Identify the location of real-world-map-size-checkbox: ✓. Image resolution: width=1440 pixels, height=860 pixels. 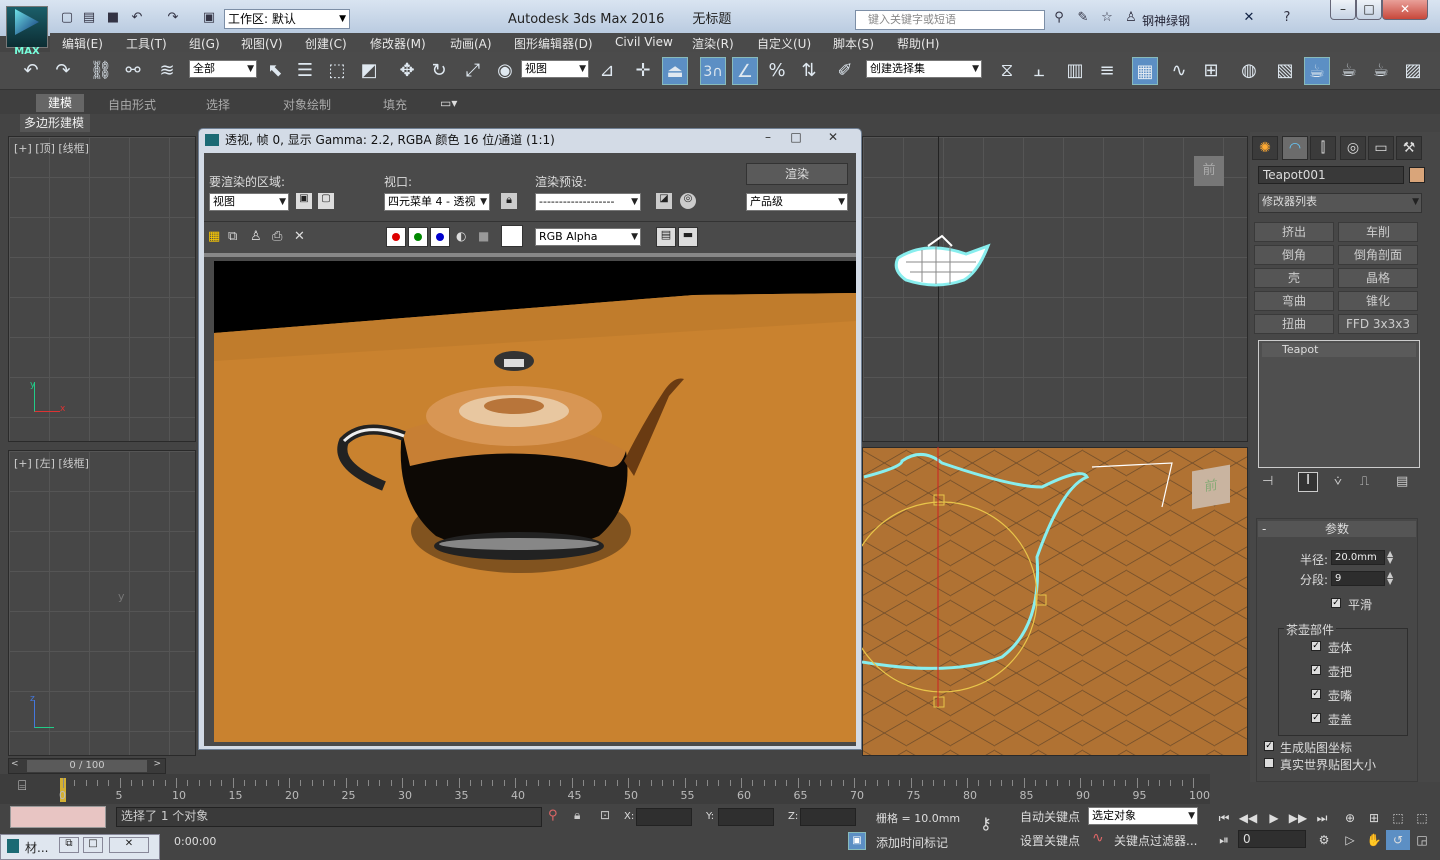
(1269, 763).